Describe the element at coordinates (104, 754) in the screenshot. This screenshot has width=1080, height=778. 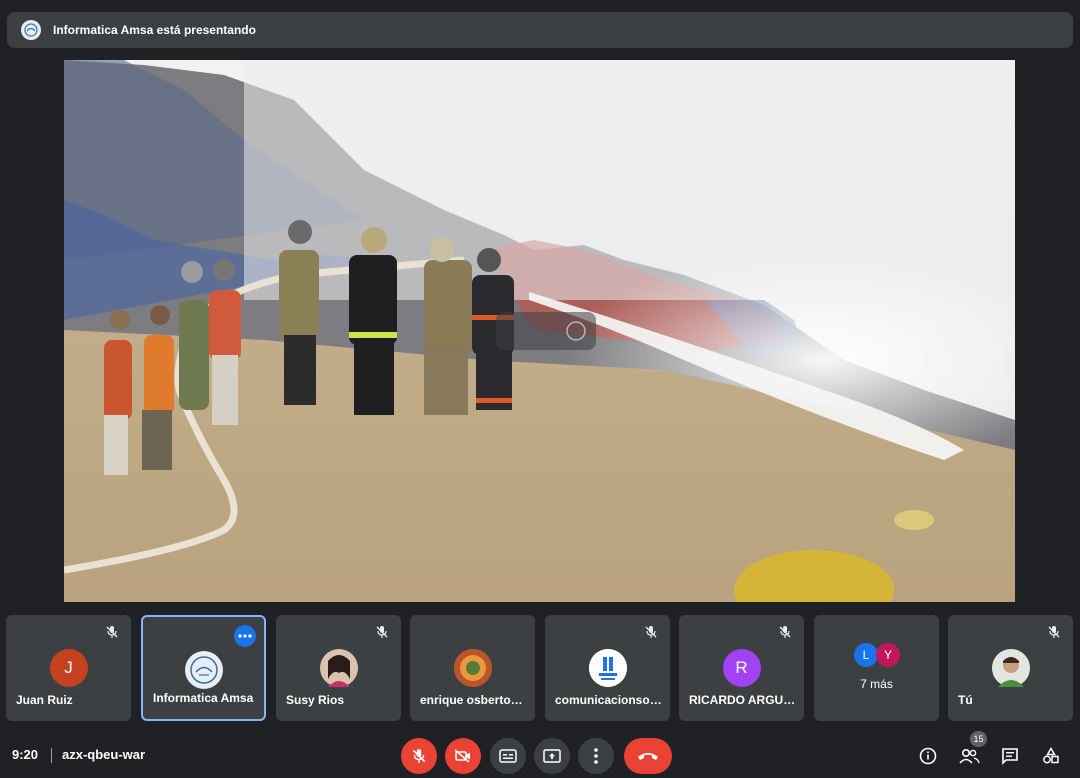
I see `meeting-code: azx-qbeu-war` at that location.